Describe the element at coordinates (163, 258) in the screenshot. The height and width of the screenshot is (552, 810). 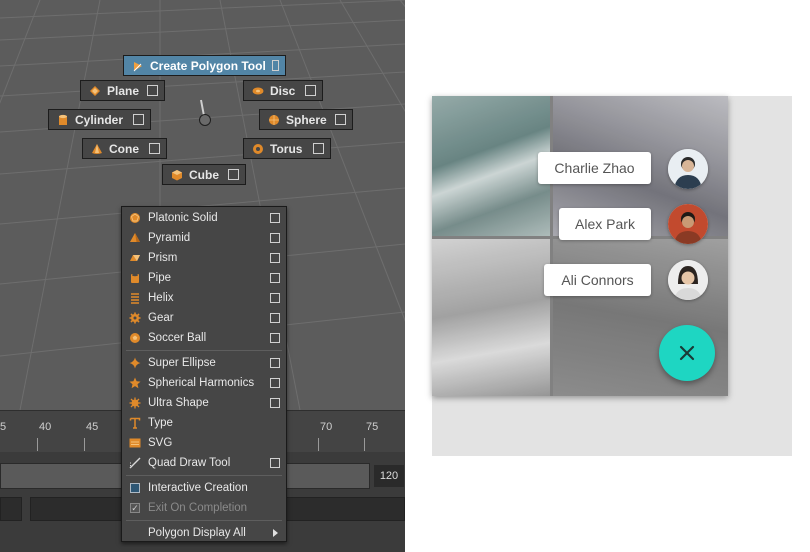
I see `menu-item-label: Prism` at that location.